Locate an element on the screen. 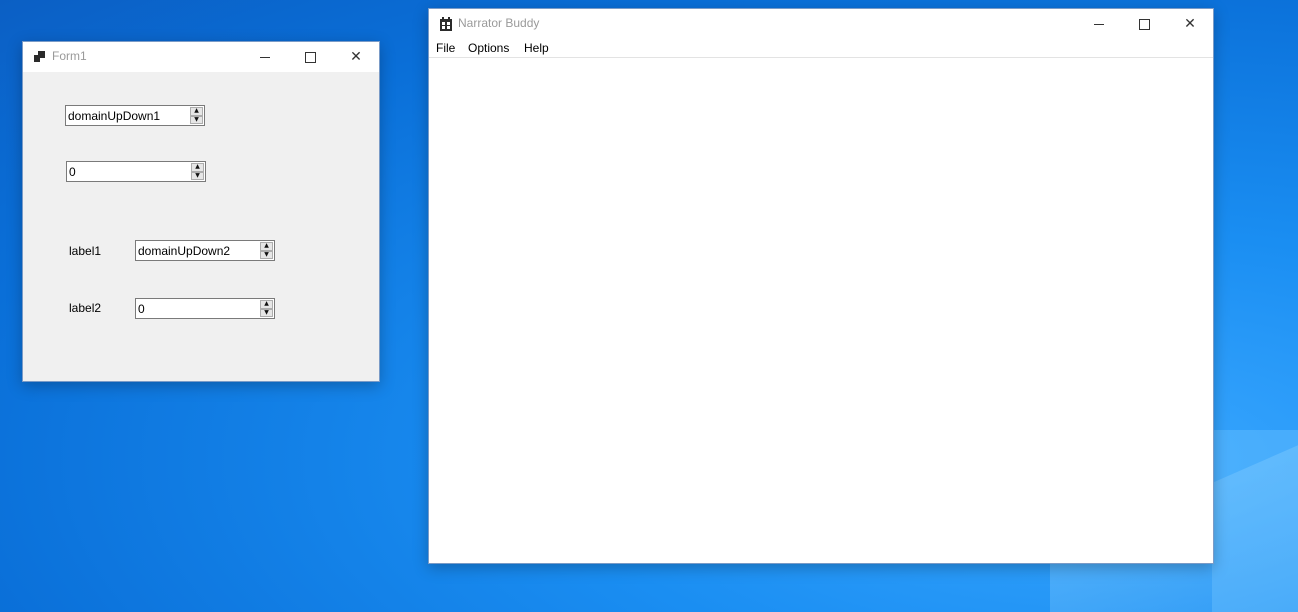 Image resolution: width=1298 pixels, height=612 pixels. numeric-up-down-2: 0 ▲ ▼ is located at coordinates (205, 308).